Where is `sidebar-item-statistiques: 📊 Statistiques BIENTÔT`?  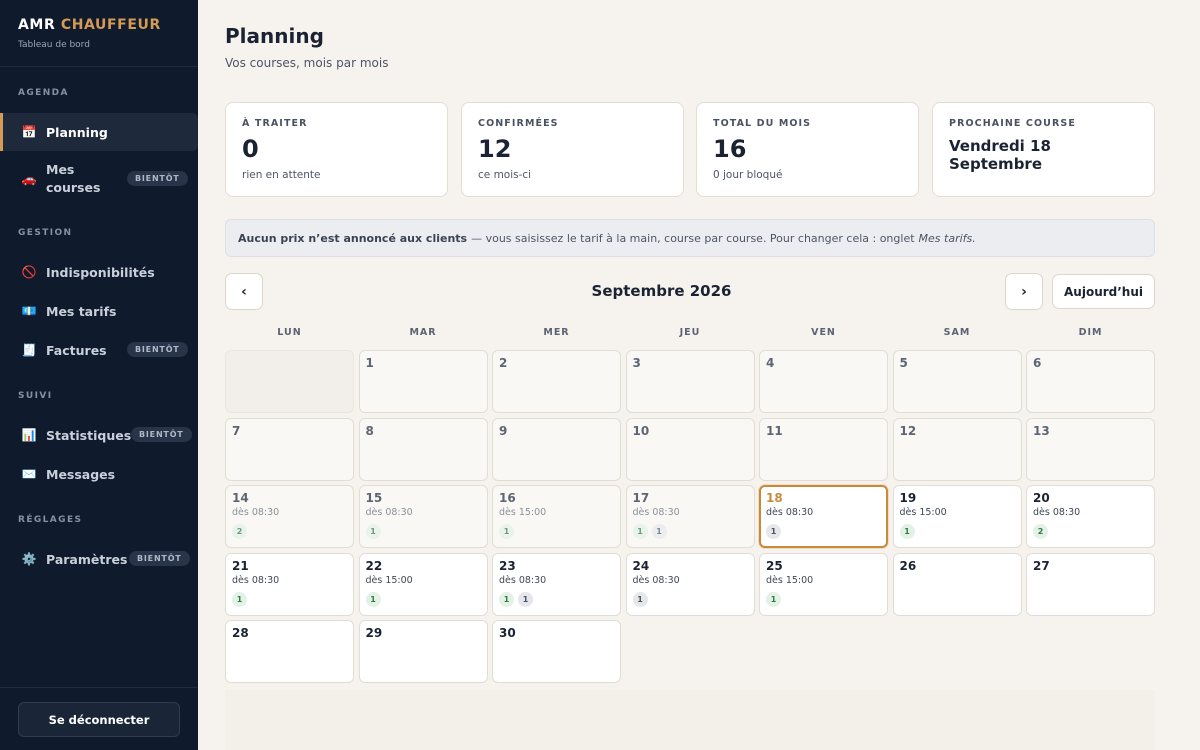 sidebar-item-statistiques: 📊 Statistiques BIENTÔT is located at coordinates (99, 435).